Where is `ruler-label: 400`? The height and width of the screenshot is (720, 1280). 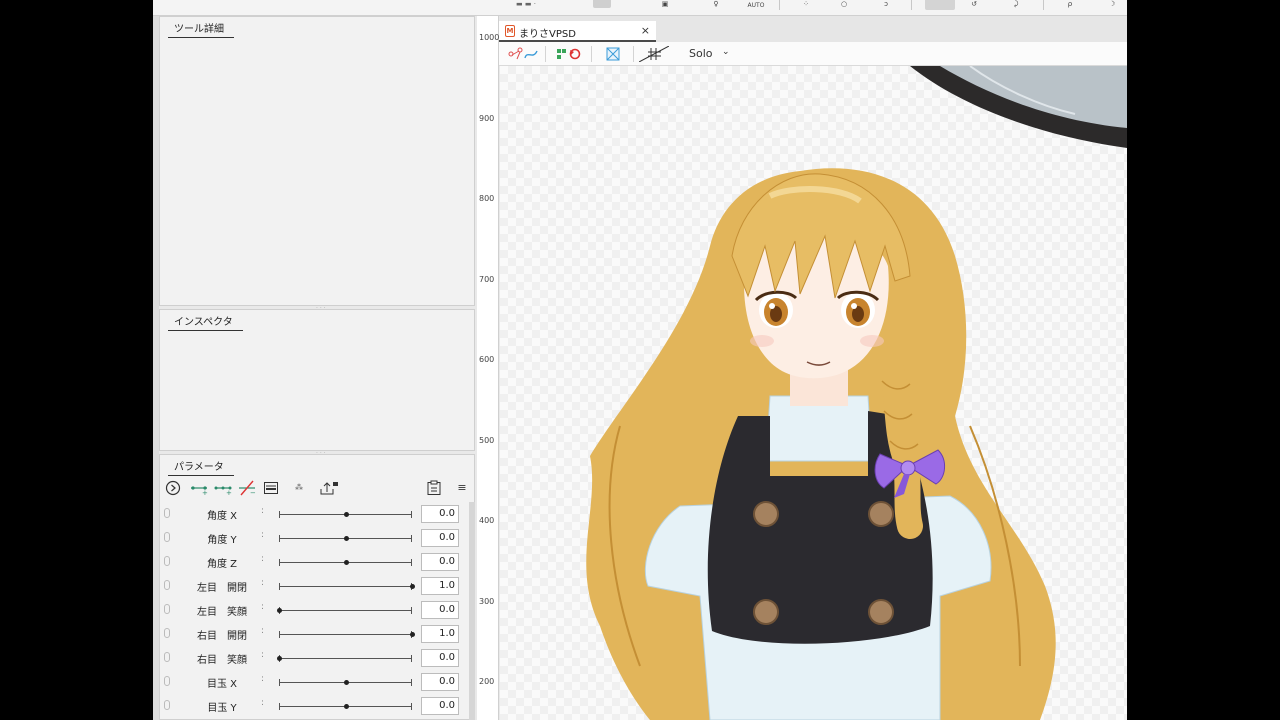 ruler-label: 400 is located at coordinates (487, 520).